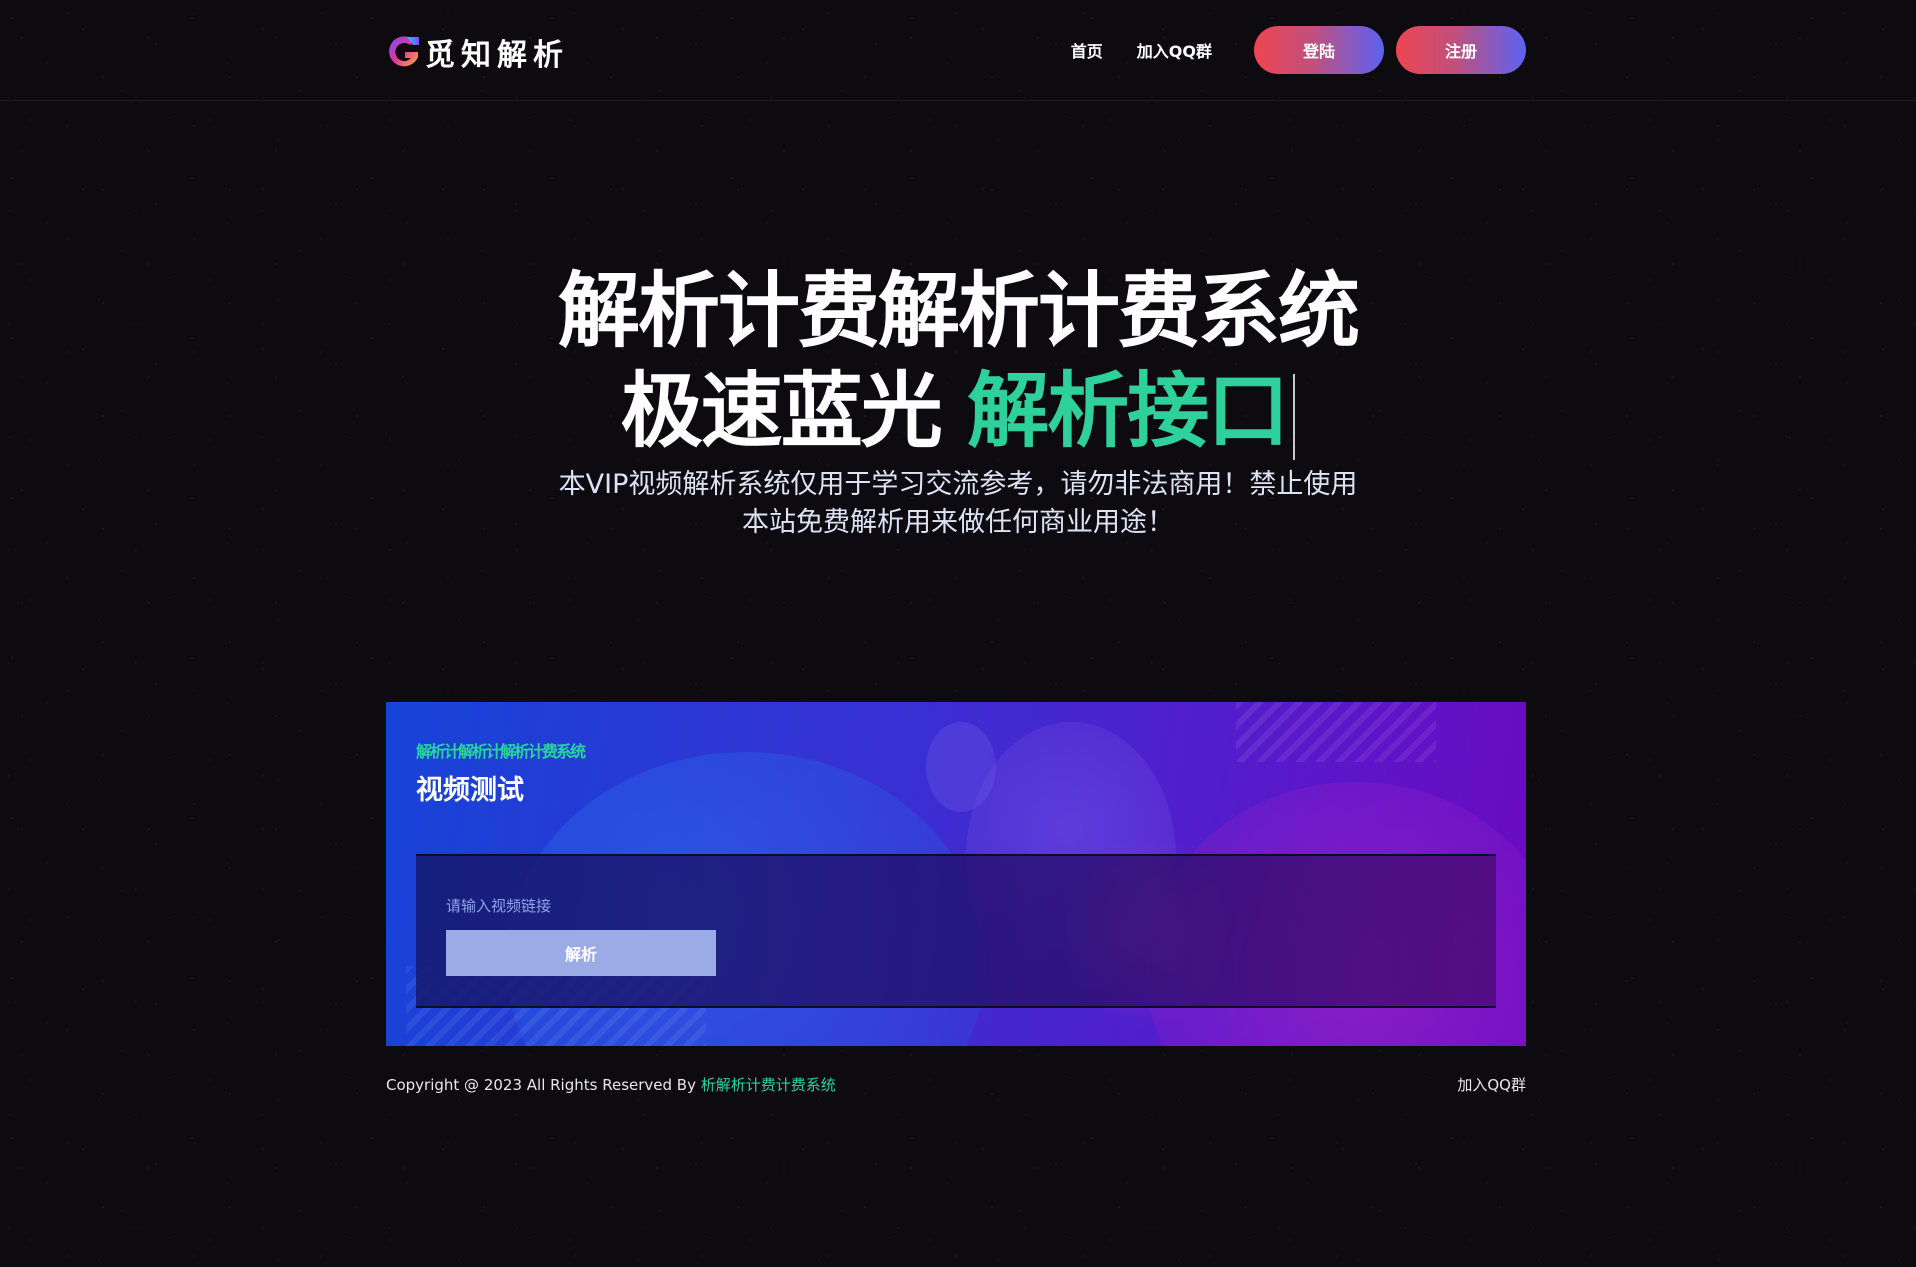  Describe the element at coordinates (1461, 50) in the screenshot. I see `register-button: 注册` at that location.